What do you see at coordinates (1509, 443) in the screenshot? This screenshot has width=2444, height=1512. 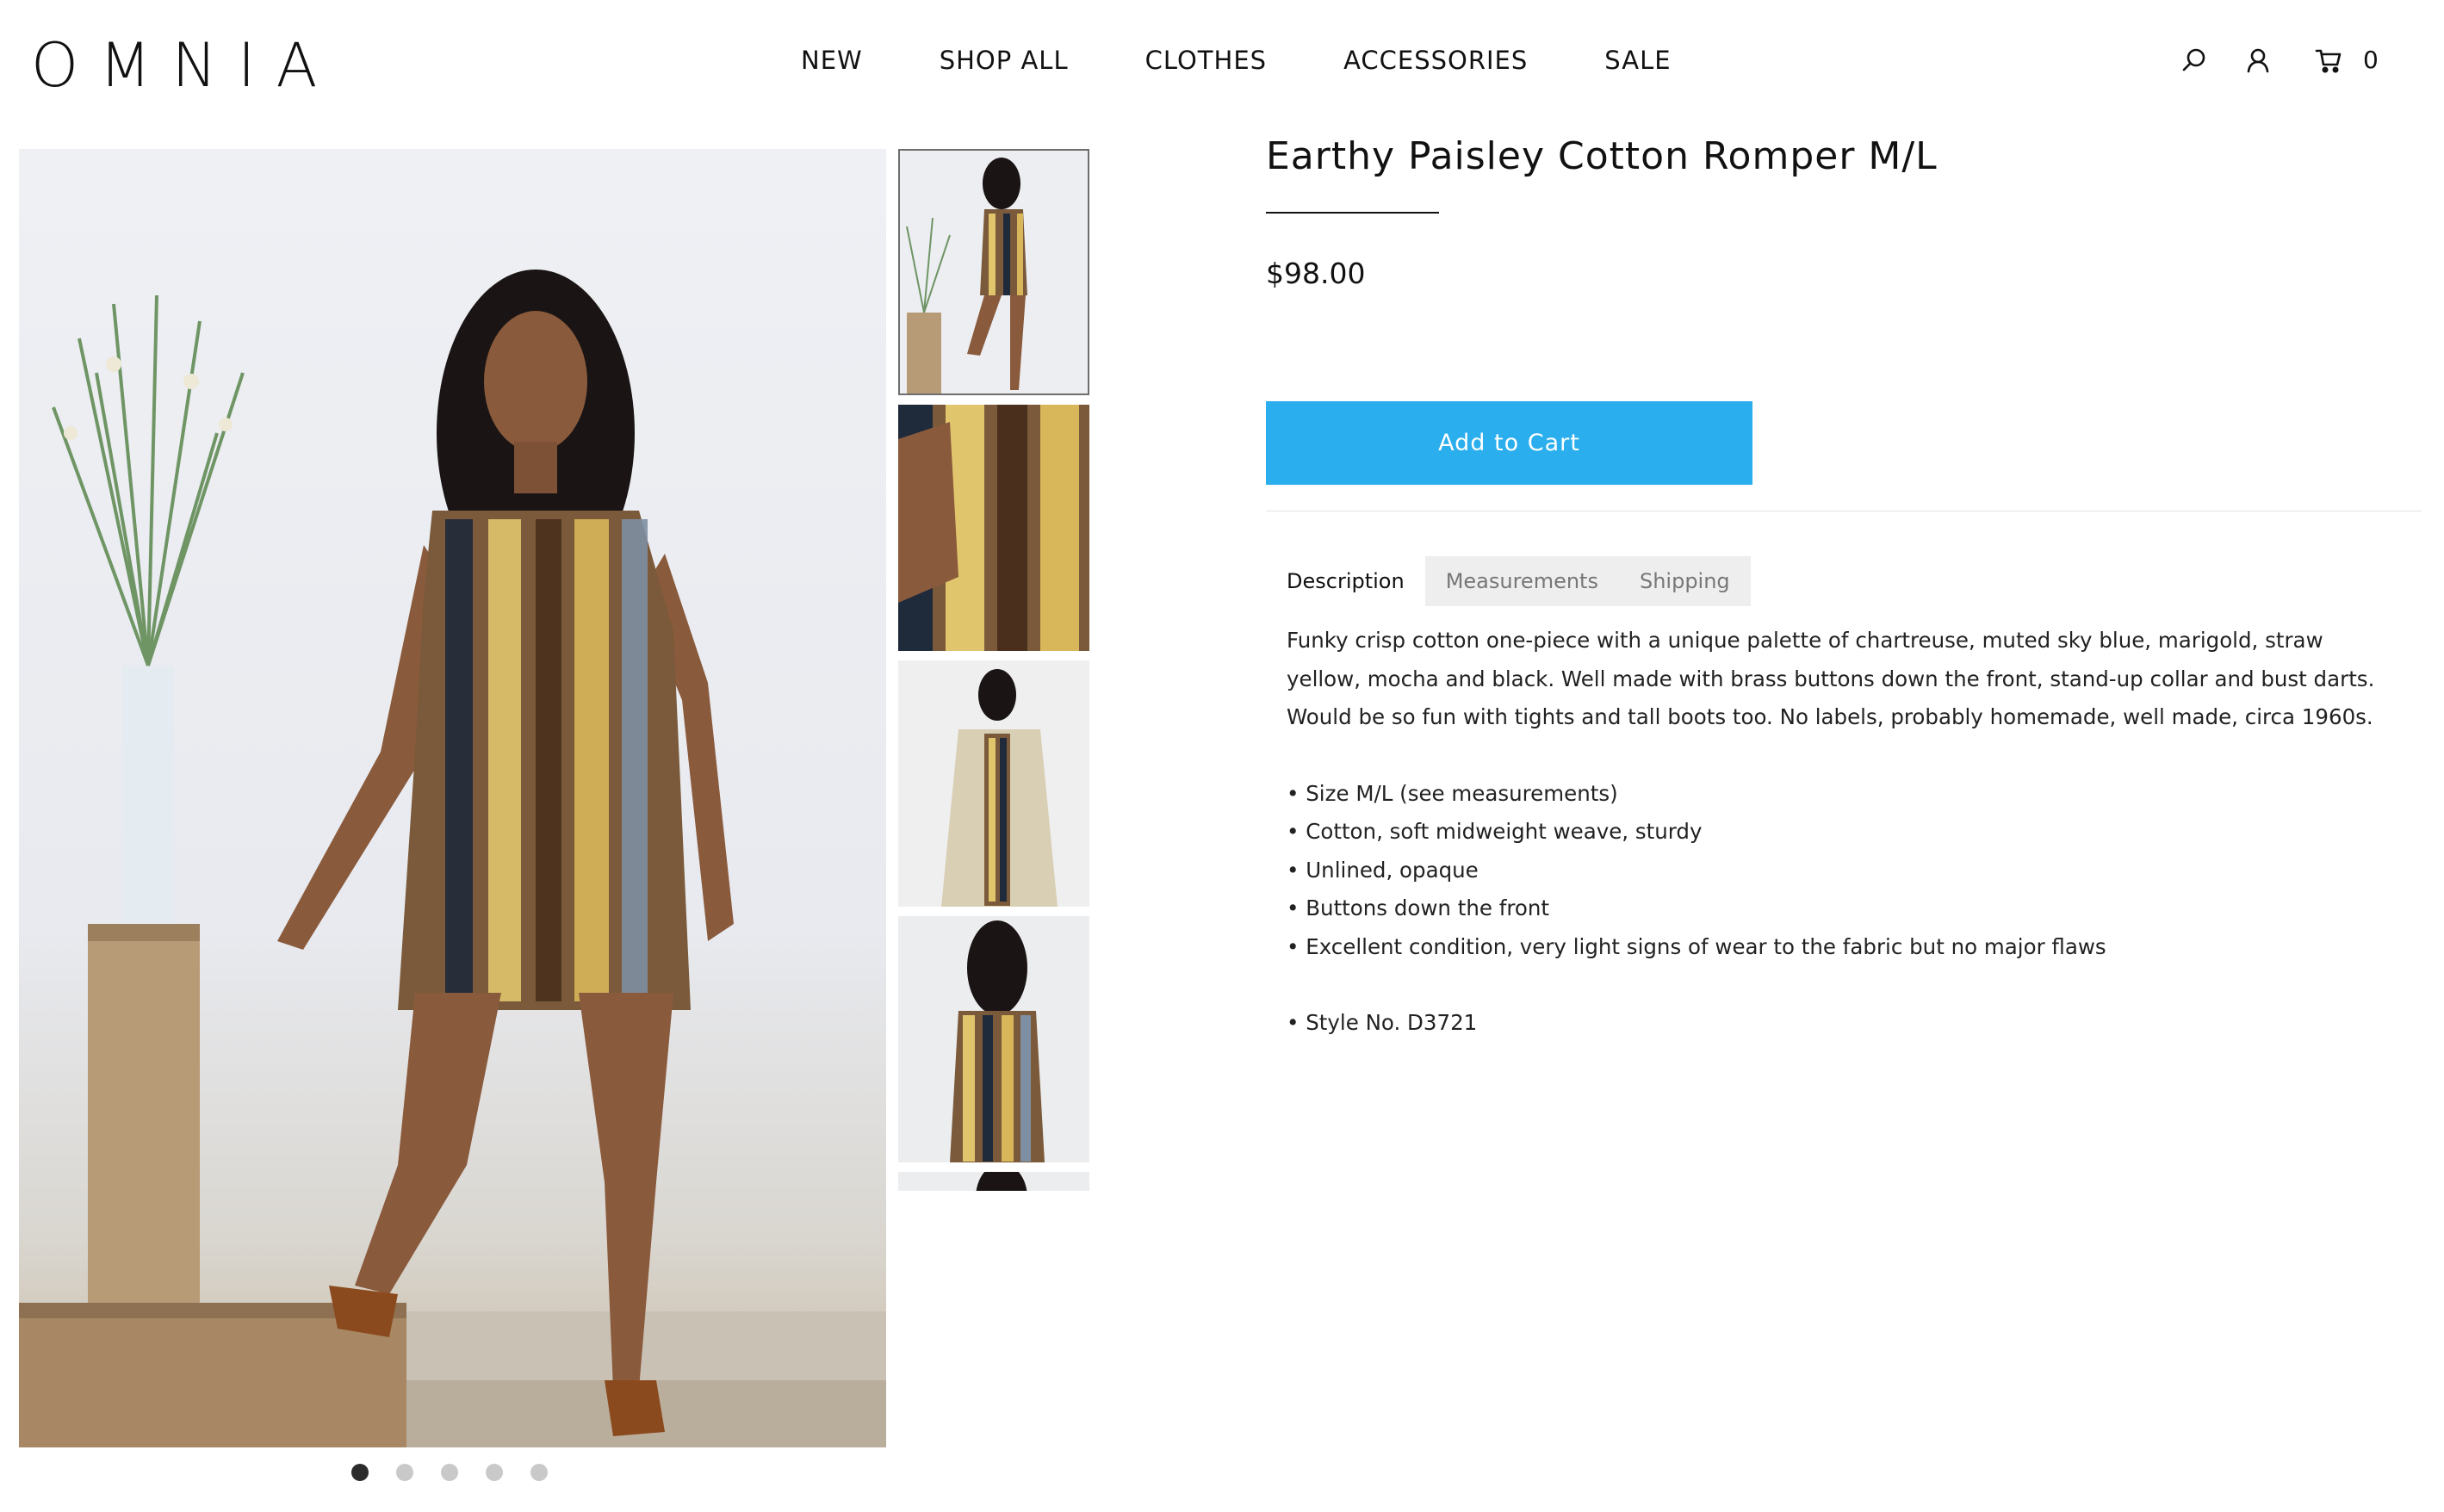 I see `add-to-cart-button: Add to Cart` at bounding box center [1509, 443].